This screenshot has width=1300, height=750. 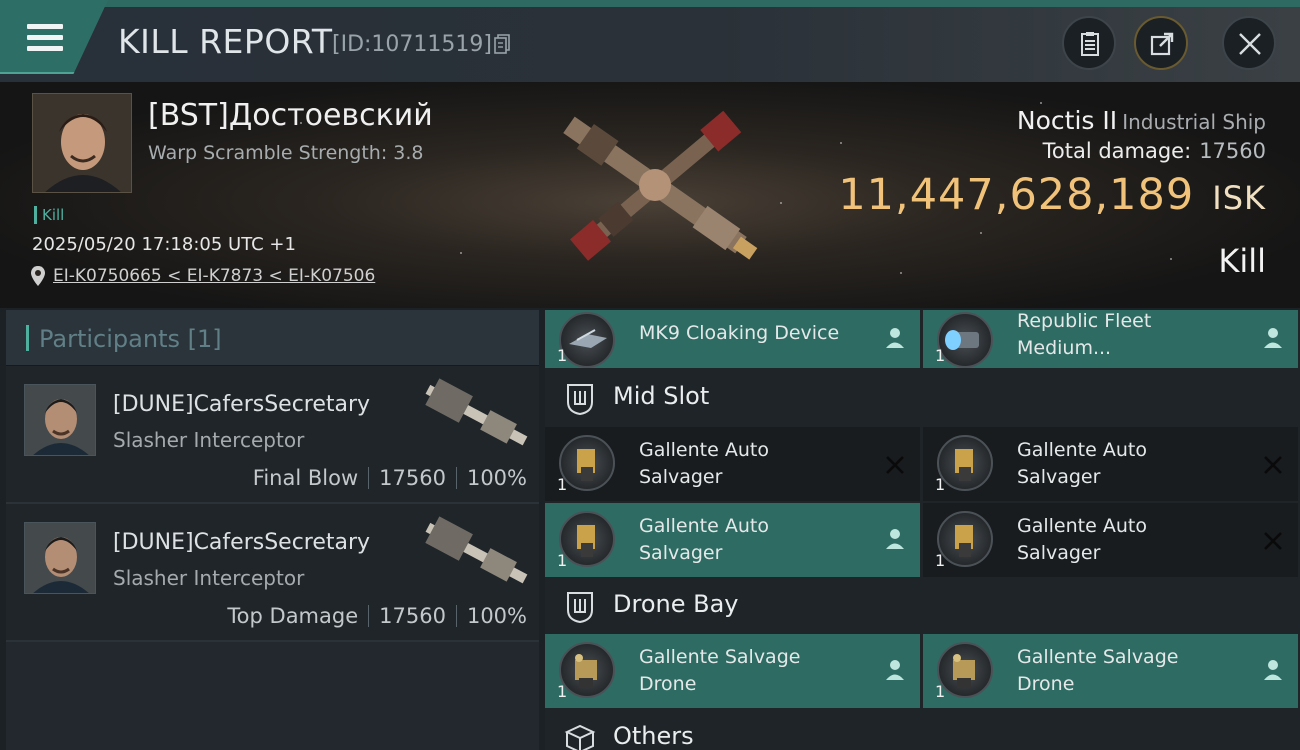 I want to click on close-button, so click(x=1249, y=43).